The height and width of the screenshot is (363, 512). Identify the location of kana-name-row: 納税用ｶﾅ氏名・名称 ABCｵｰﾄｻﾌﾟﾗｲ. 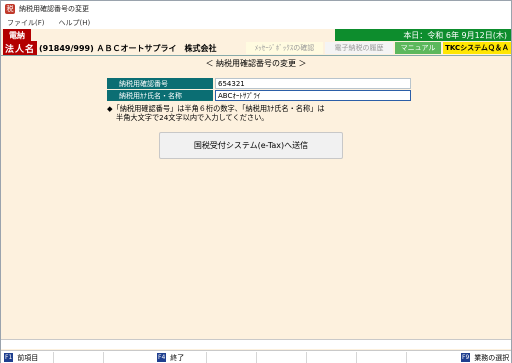
(259, 95).